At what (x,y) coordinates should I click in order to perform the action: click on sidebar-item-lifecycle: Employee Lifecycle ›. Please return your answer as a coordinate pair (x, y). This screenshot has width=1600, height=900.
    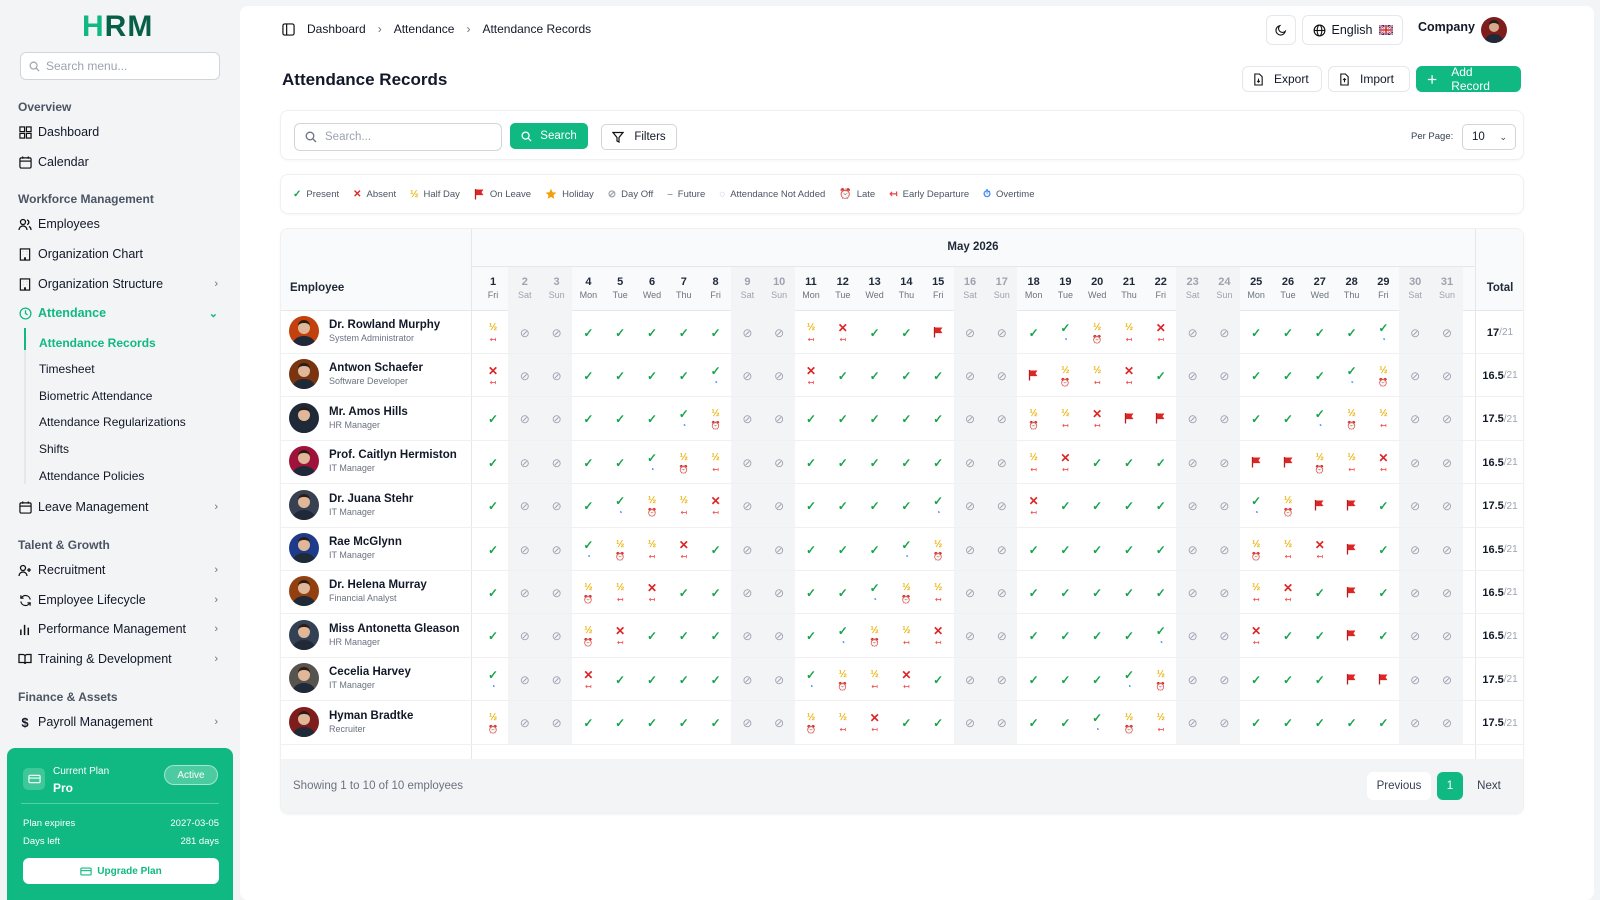
    Looking at the image, I should click on (120, 600).